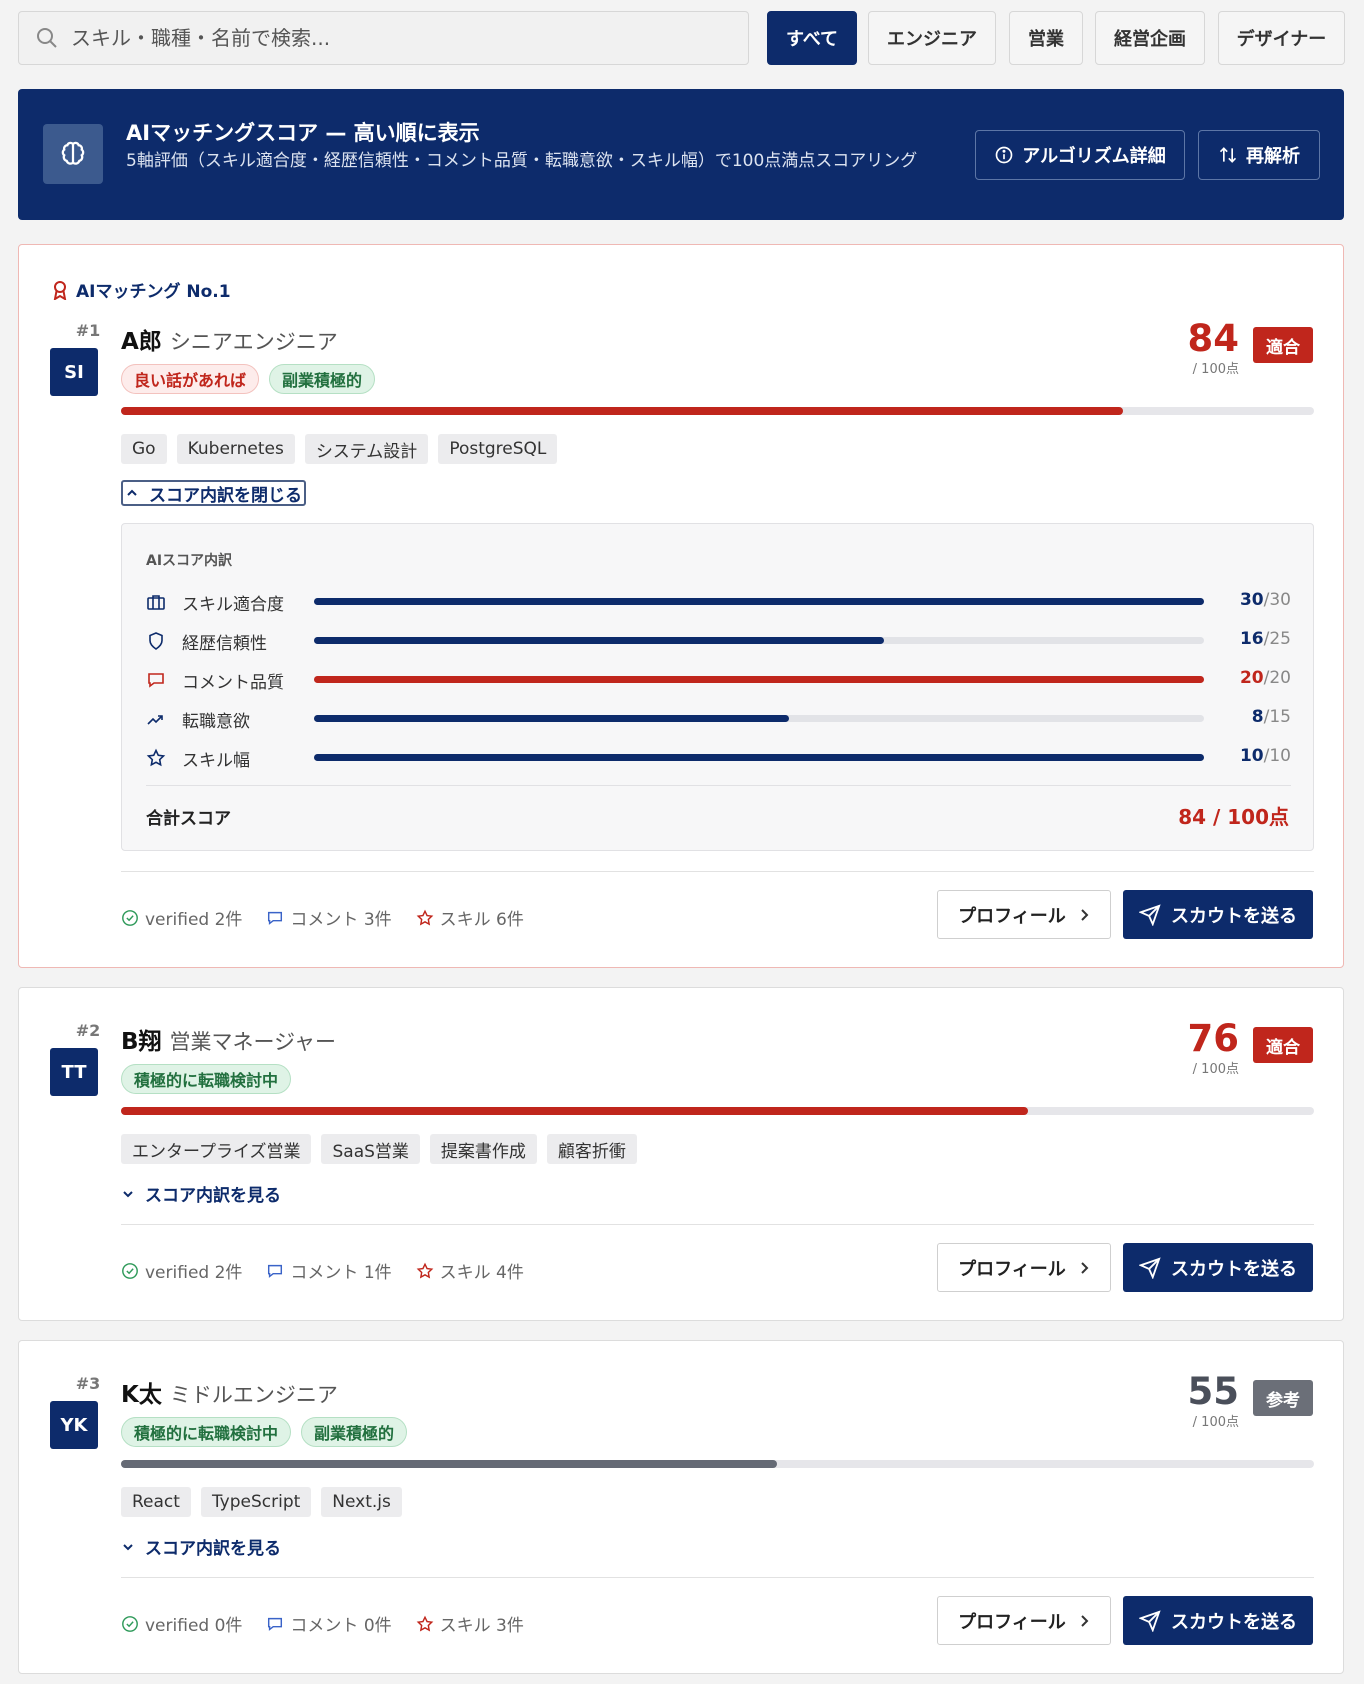 This screenshot has height=1684, width=1364. I want to click on breakdown-title: AIスコア内訳, so click(189, 561).